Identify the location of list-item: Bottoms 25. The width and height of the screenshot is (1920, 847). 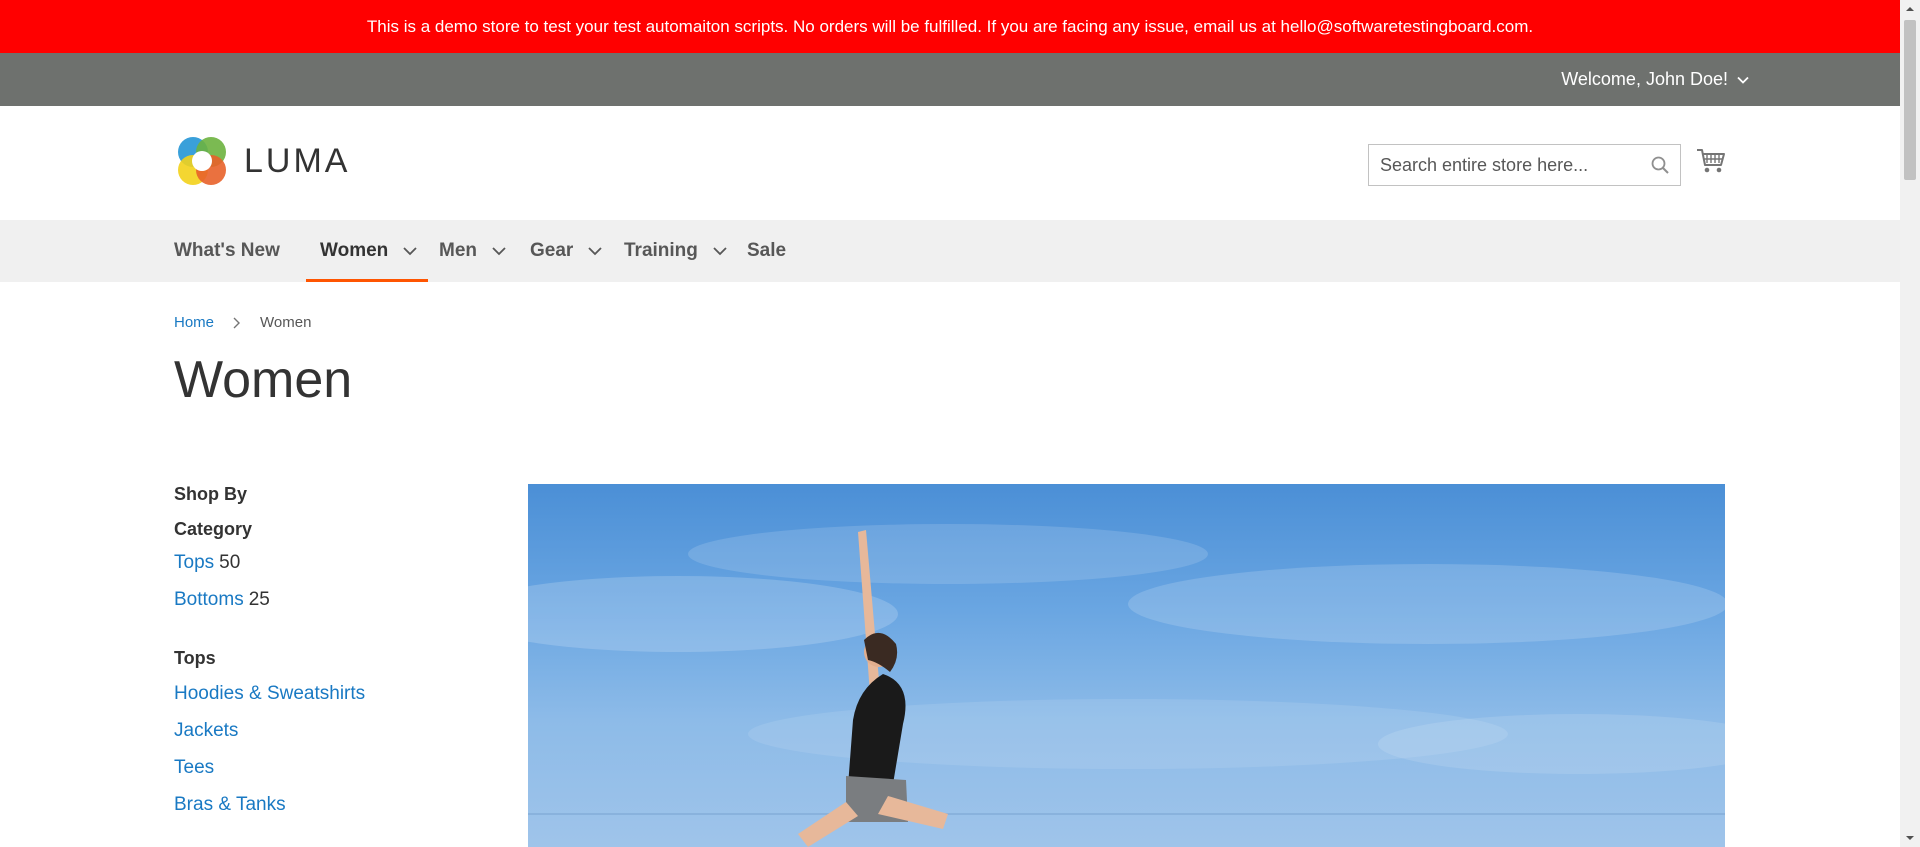
(334, 599).